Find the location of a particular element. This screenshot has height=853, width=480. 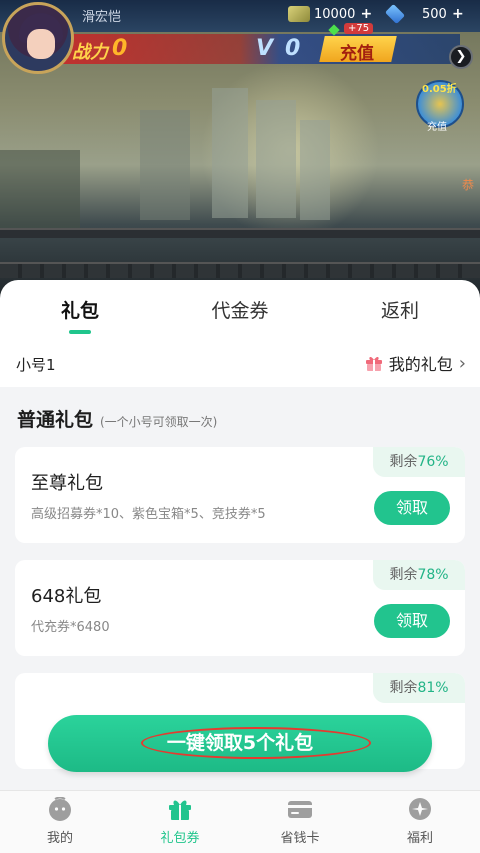

my-gifts-link: 我的礼包 › is located at coordinates (415, 363).